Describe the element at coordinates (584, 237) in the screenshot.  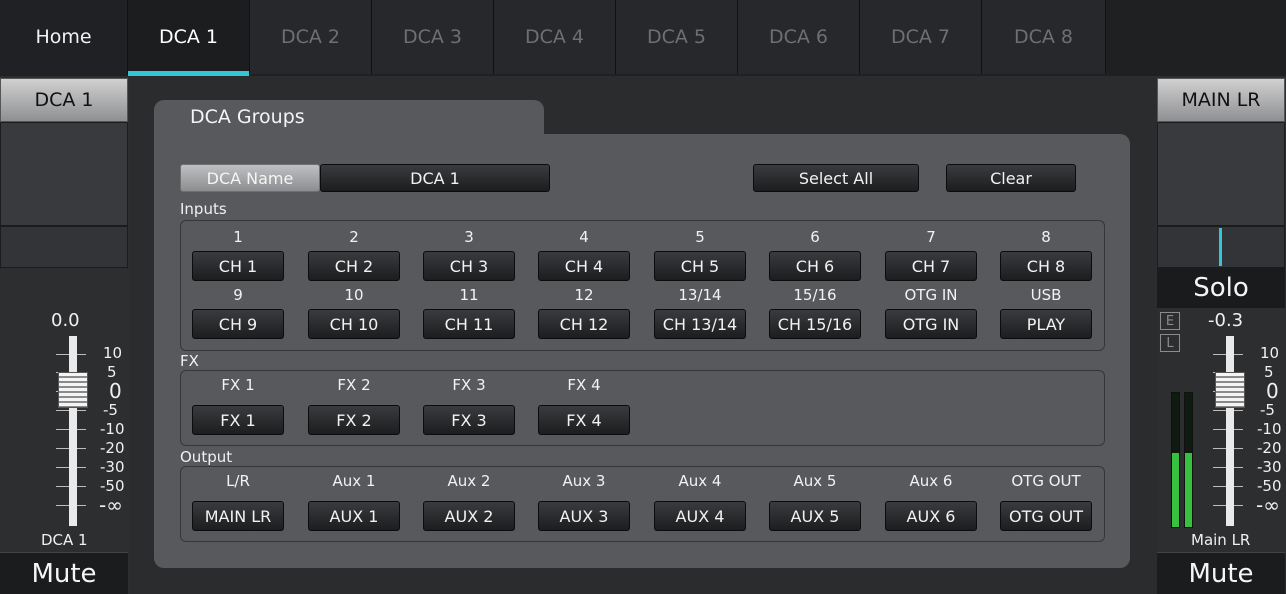
I see `input-row1-label-4: 4` at that location.